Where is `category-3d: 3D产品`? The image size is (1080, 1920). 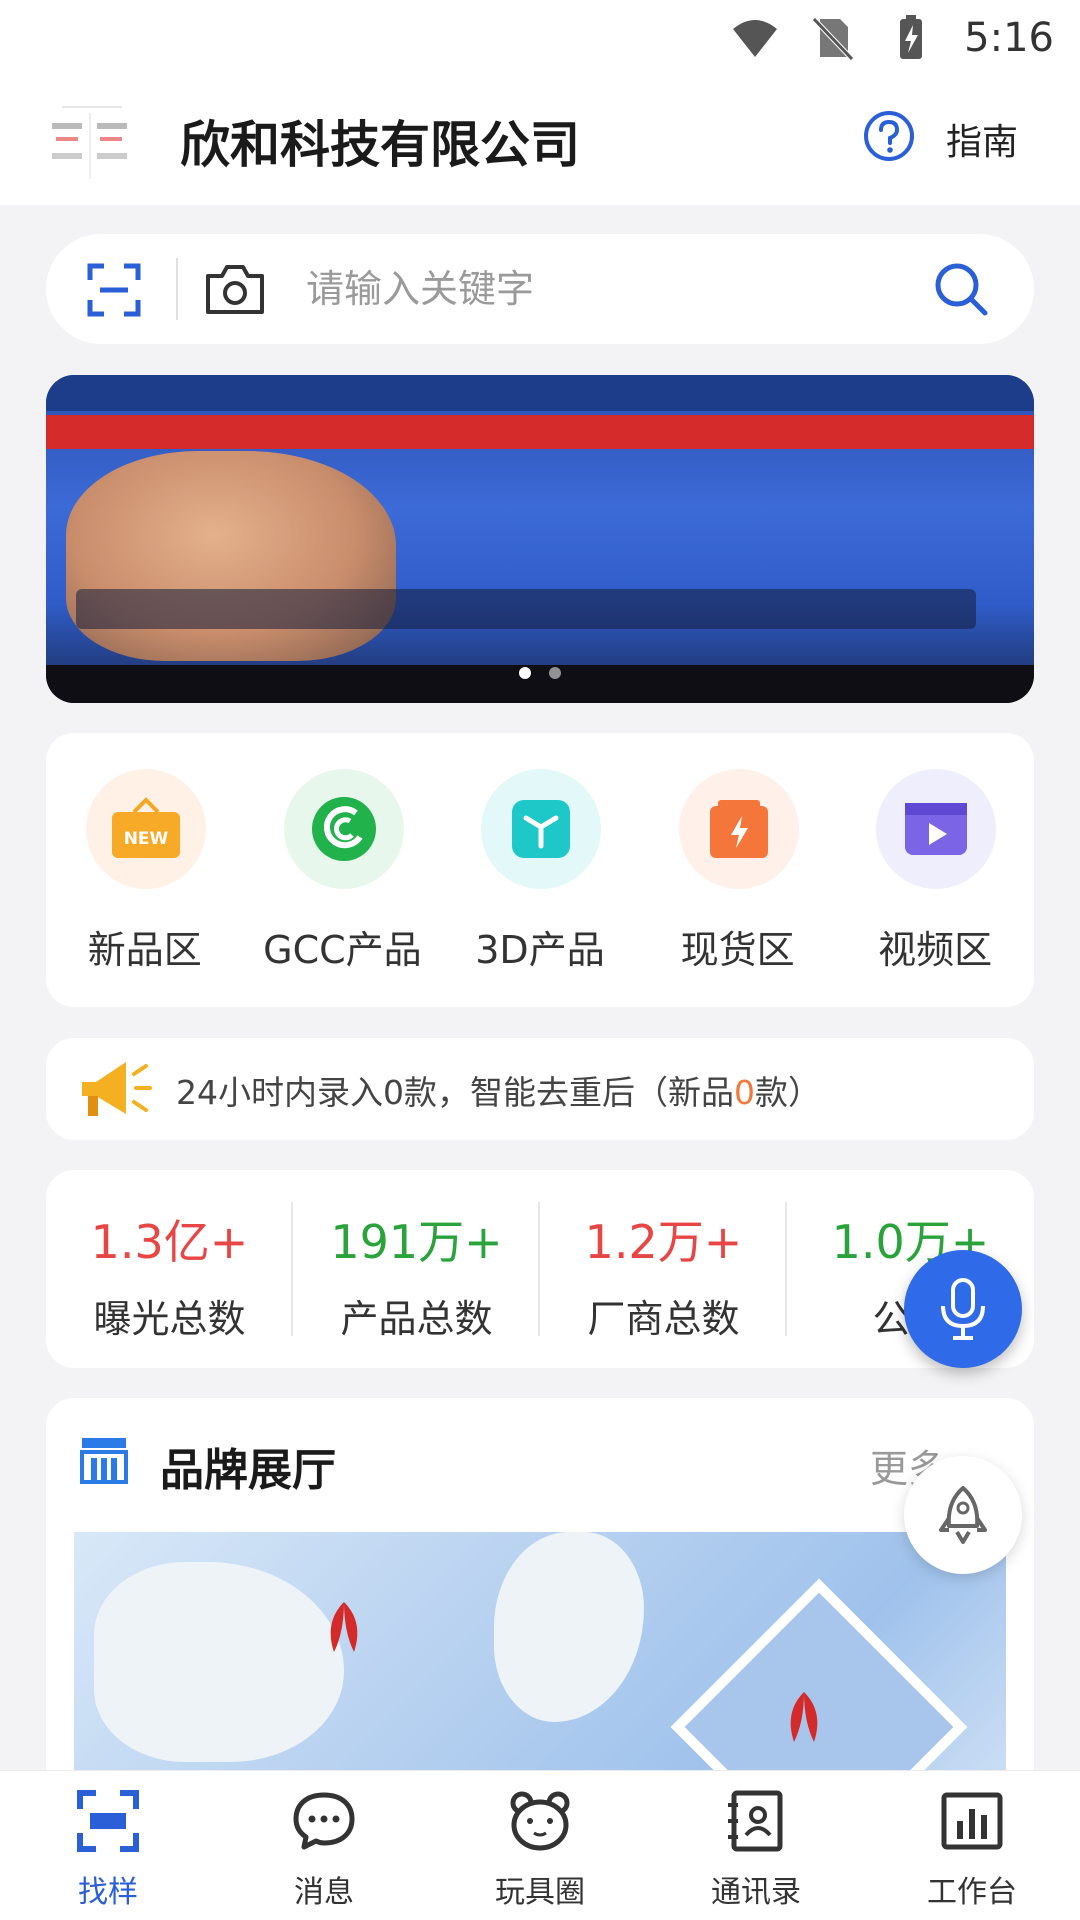
category-3d: 3D产品 is located at coordinates (540, 870).